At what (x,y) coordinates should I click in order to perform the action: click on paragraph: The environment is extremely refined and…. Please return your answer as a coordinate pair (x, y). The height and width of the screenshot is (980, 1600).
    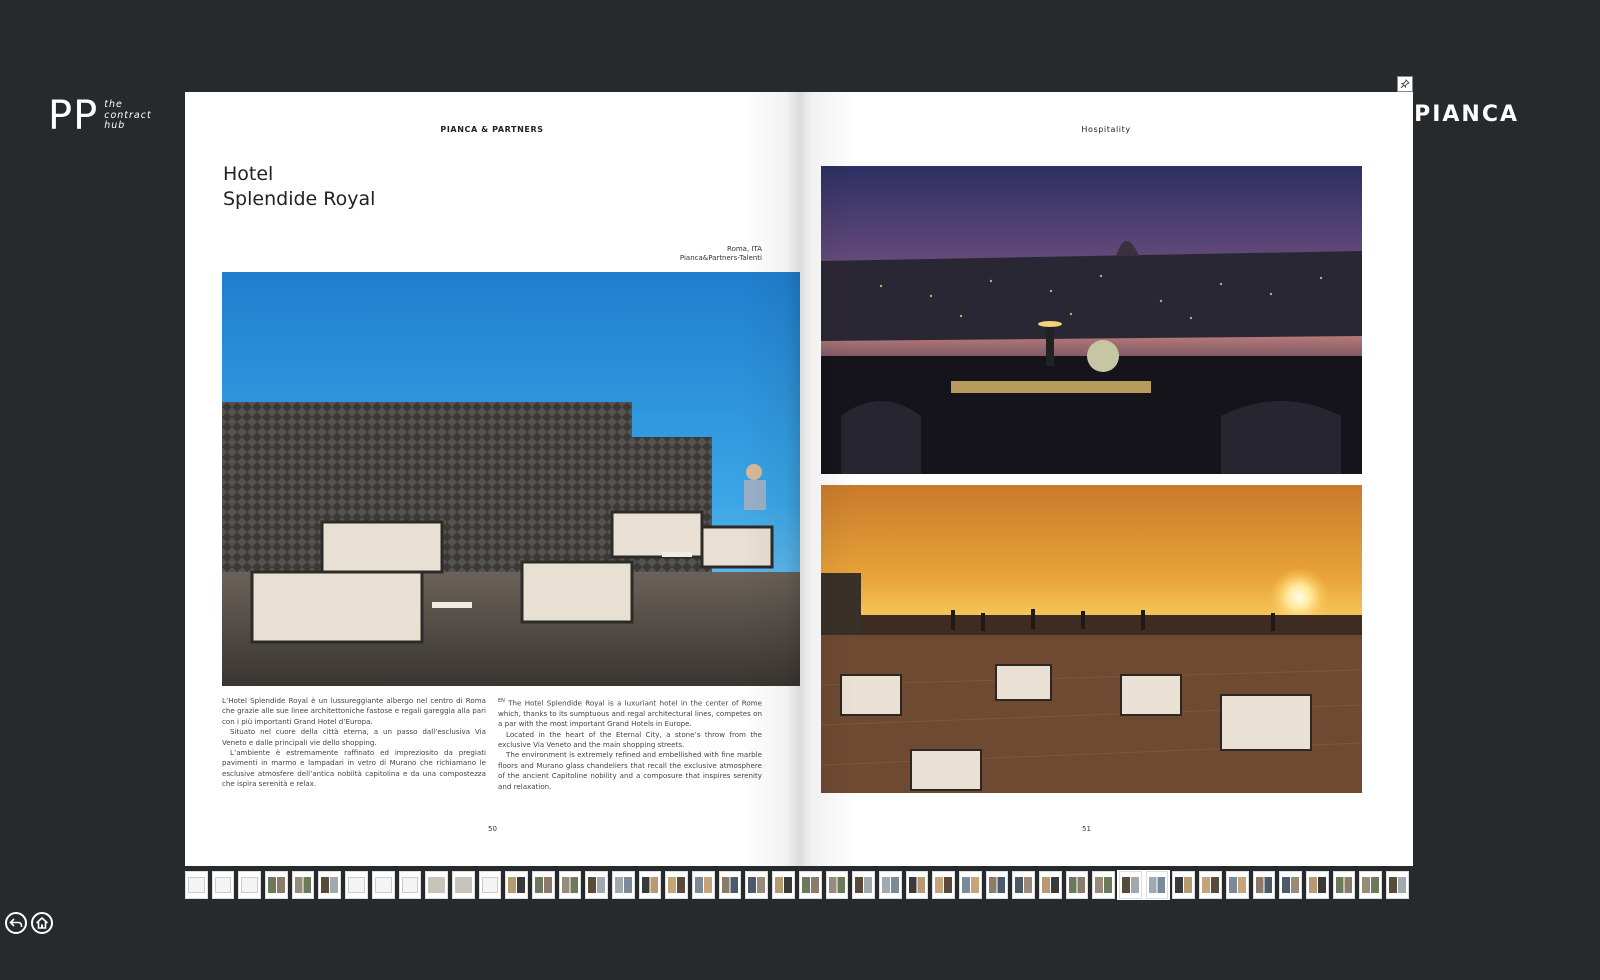
    Looking at the image, I should click on (630, 770).